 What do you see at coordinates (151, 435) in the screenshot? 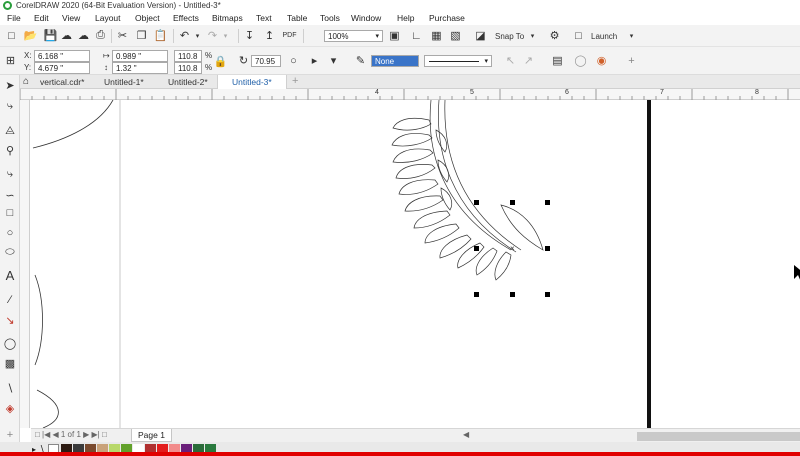
I see `page-1-tab: Page 1` at bounding box center [151, 435].